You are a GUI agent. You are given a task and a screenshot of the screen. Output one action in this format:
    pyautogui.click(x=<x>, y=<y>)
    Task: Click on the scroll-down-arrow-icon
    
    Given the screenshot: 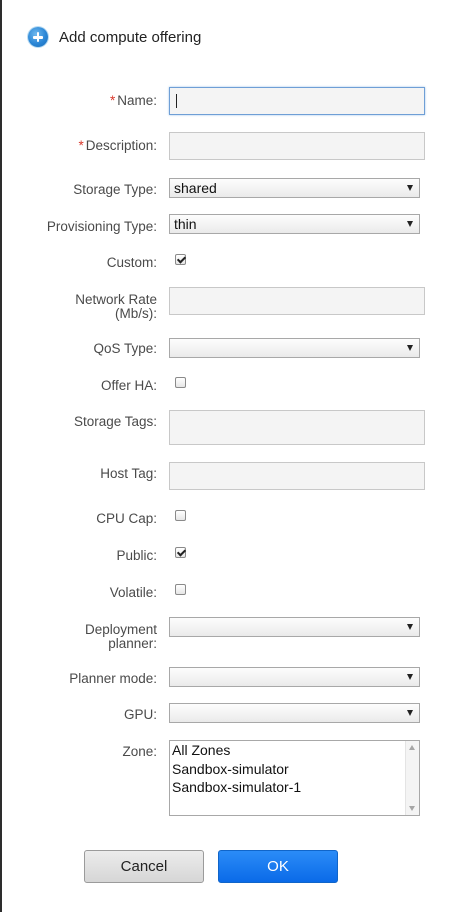 What is the action you would take?
    pyautogui.click(x=412, y=808)
    